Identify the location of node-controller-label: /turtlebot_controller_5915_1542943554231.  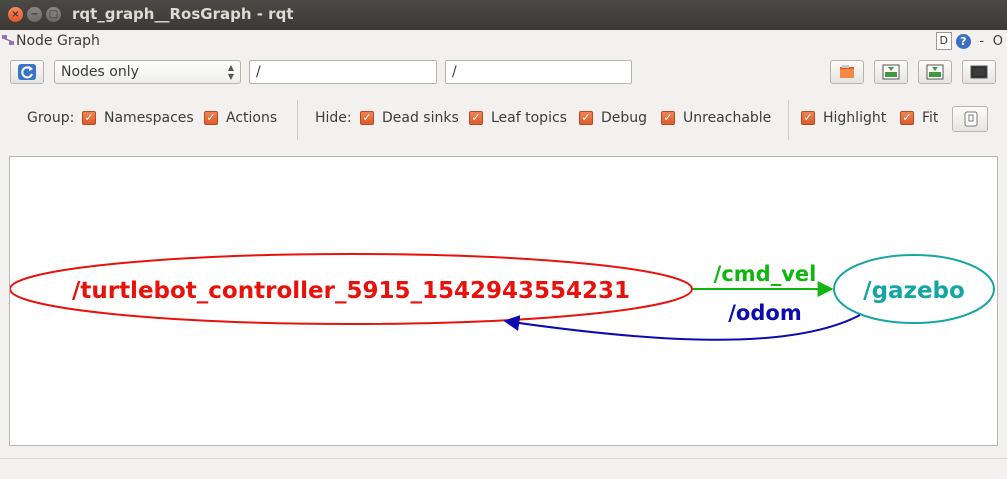
(351, 291).